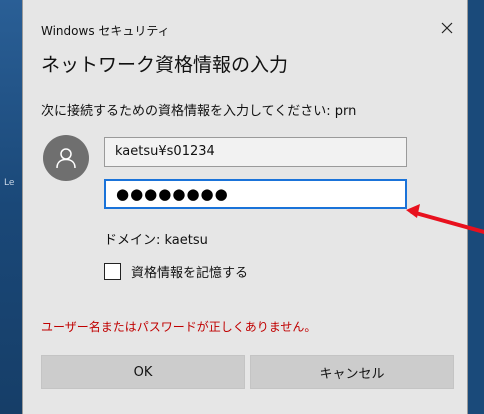  I want to click on remember-credentials: 資格情報を記憶する, so click(176, 271).